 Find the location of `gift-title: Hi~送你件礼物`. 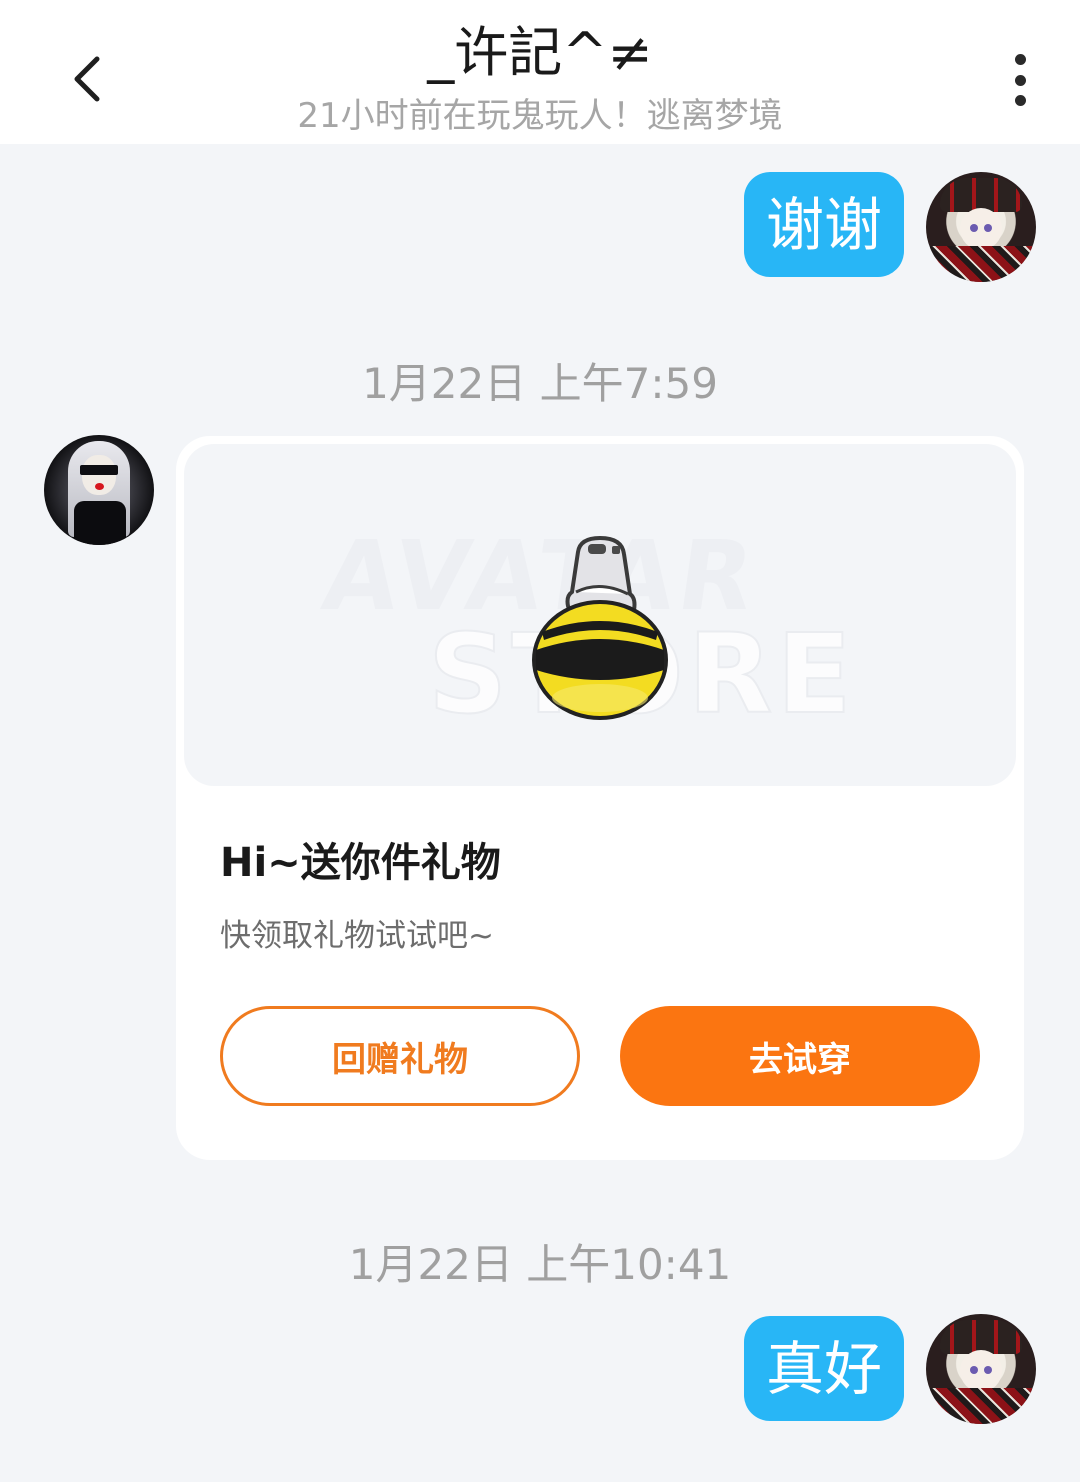

gift-title: Hi~送你件礼物 is located at coordinates (360, 863).